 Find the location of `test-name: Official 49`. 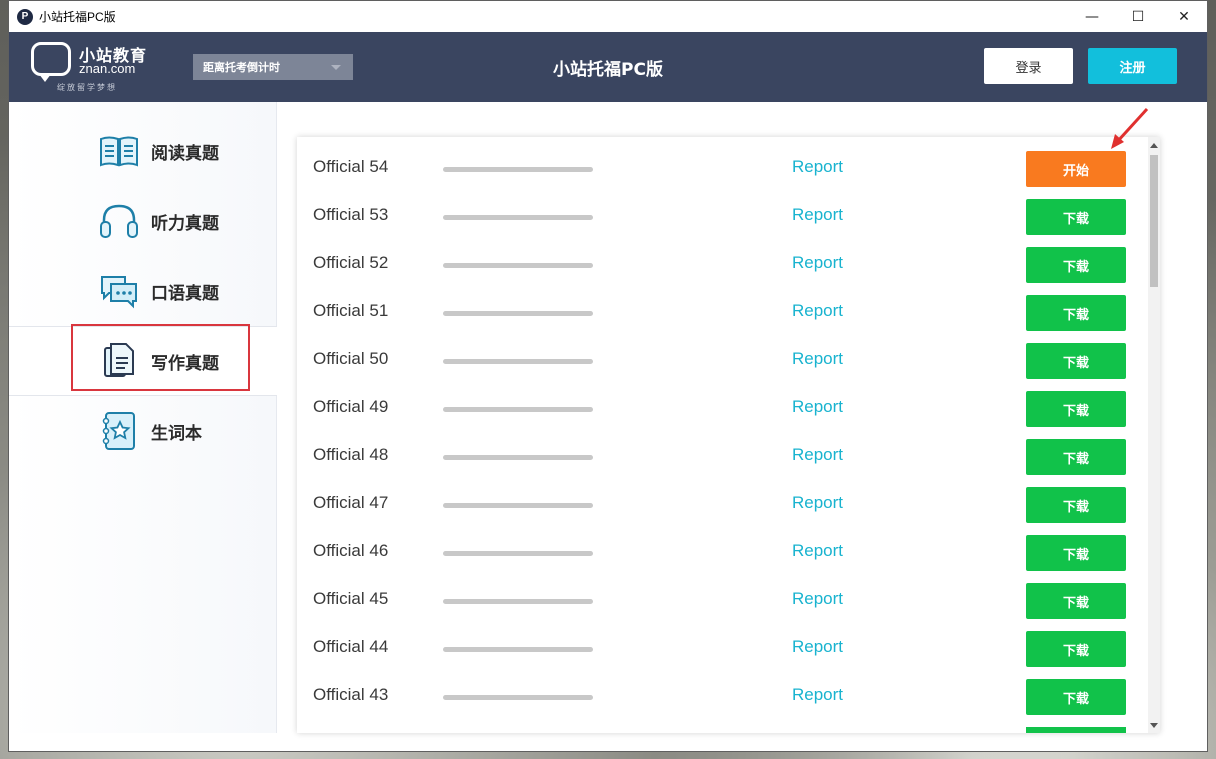

test-name: Official 49 is located at coordinates (351, 406).